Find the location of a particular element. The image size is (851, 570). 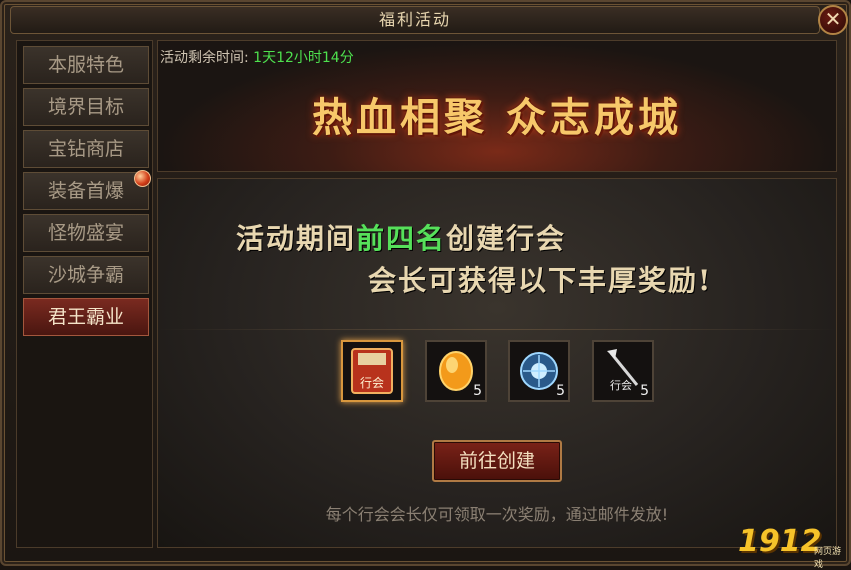

logo-tag: 网页游戏 is located at coordinates (828, 558).